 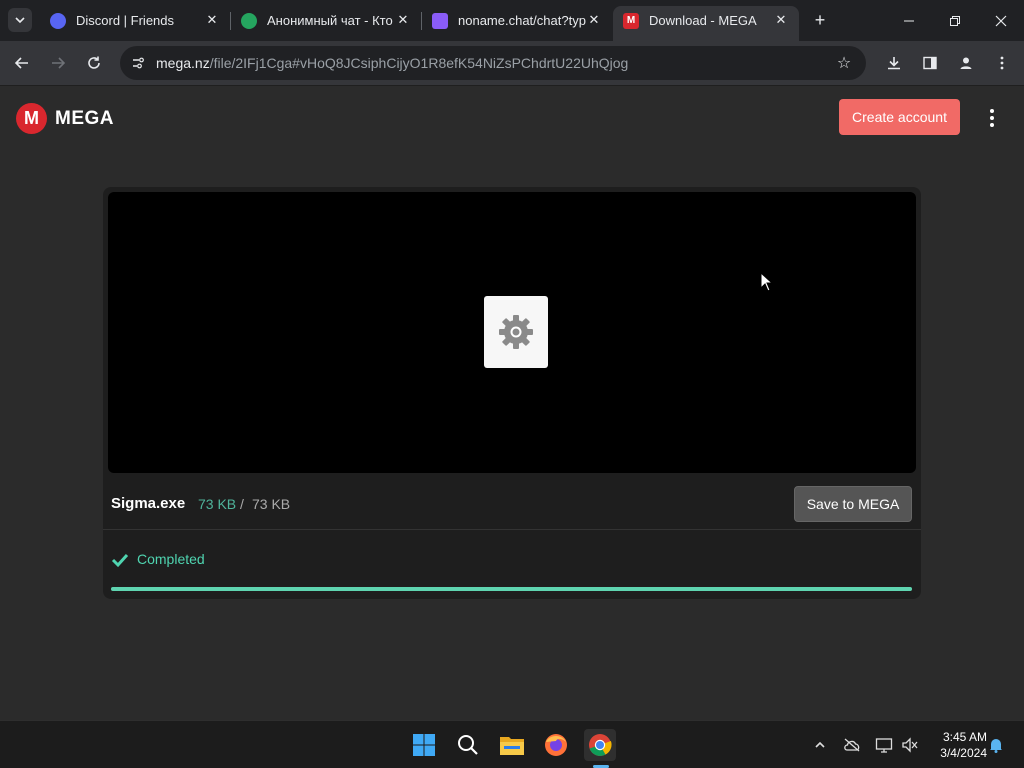 I want to click on reload-button, so click(x=94, y=63).